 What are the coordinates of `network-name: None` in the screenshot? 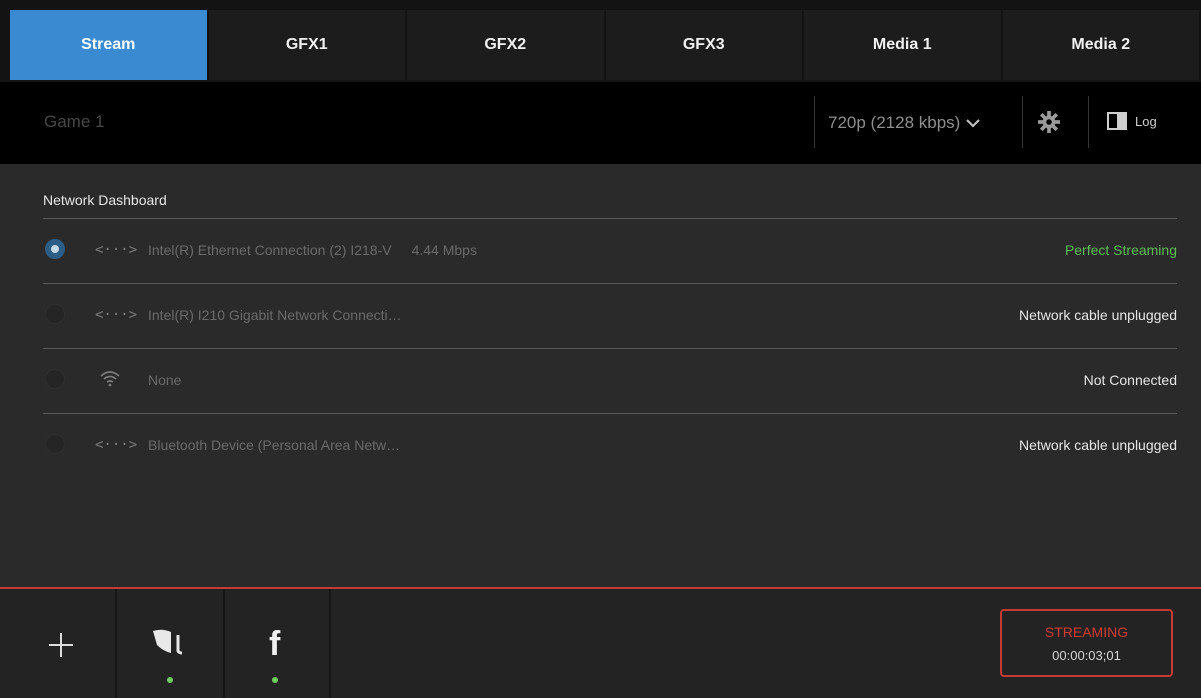 It's located at (165, 380).